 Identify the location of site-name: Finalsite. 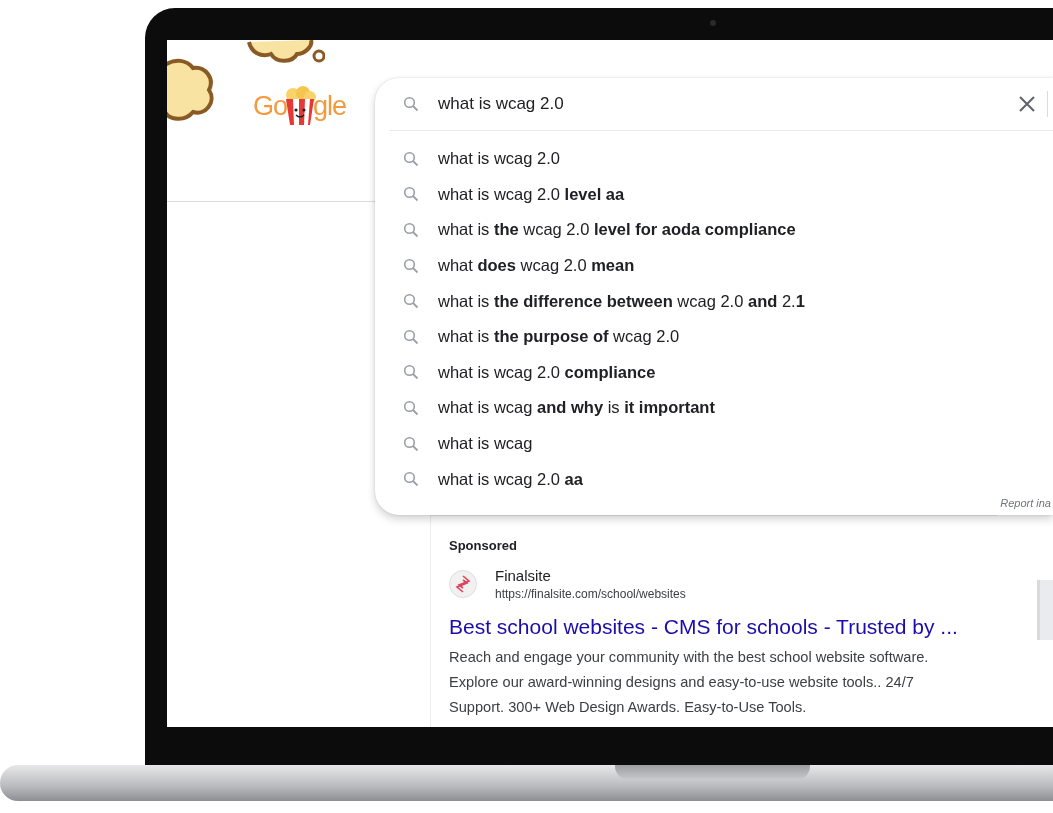
(523, 575).